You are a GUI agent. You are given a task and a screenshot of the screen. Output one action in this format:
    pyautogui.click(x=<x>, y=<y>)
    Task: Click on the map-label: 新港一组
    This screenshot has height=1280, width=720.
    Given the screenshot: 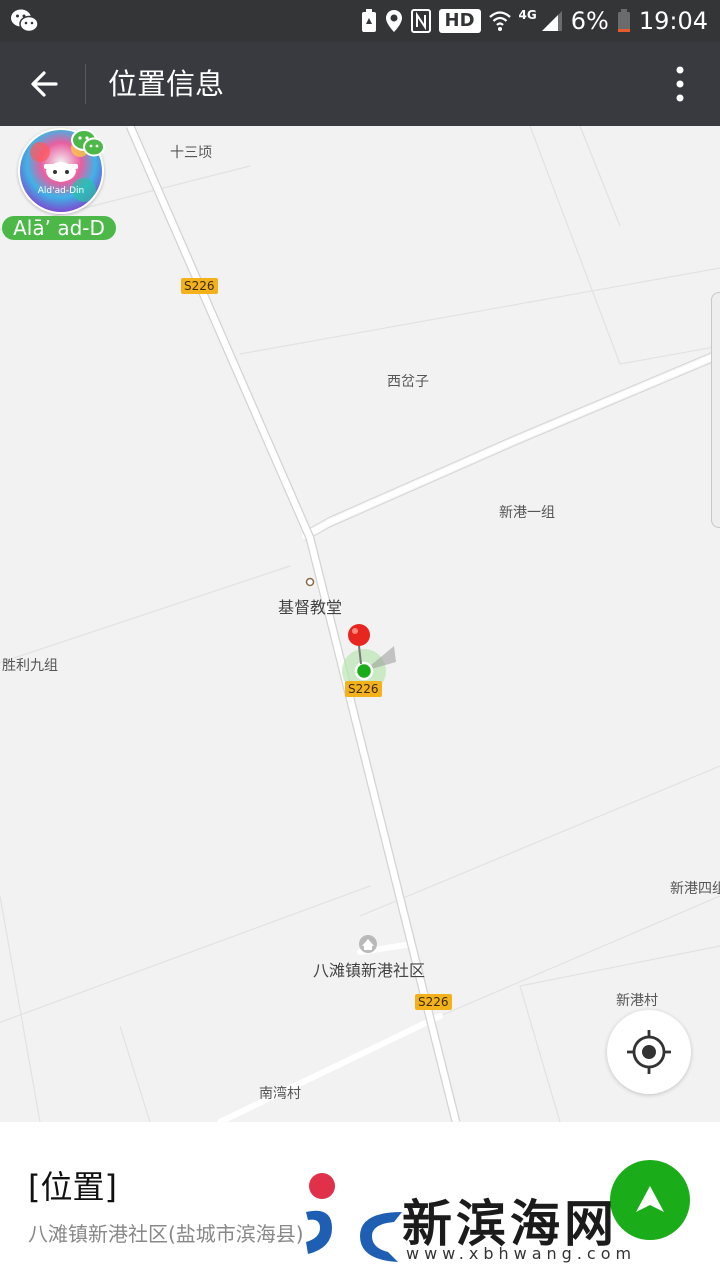 What is the action you would take?
    pyautogui.click(x=527, y=513)
    